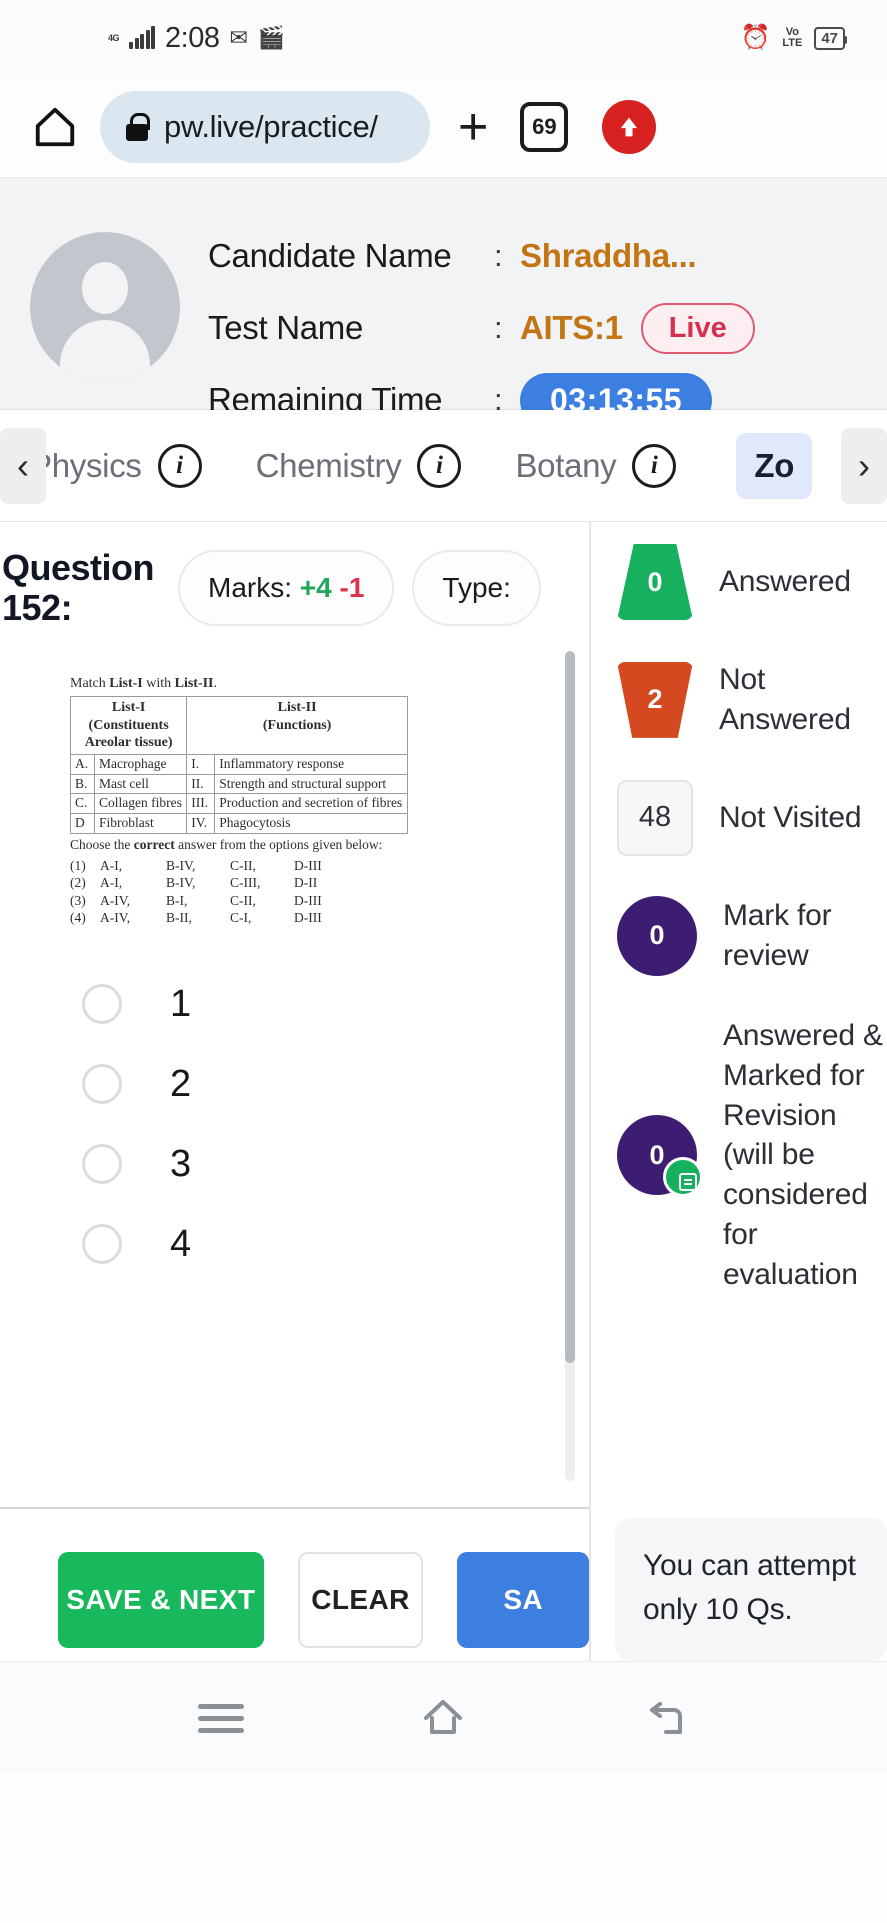  What do you see at coordinates (78, 588) in the screenshot?
I see `page-title: Question 152:` at bounding box center [78, 588].